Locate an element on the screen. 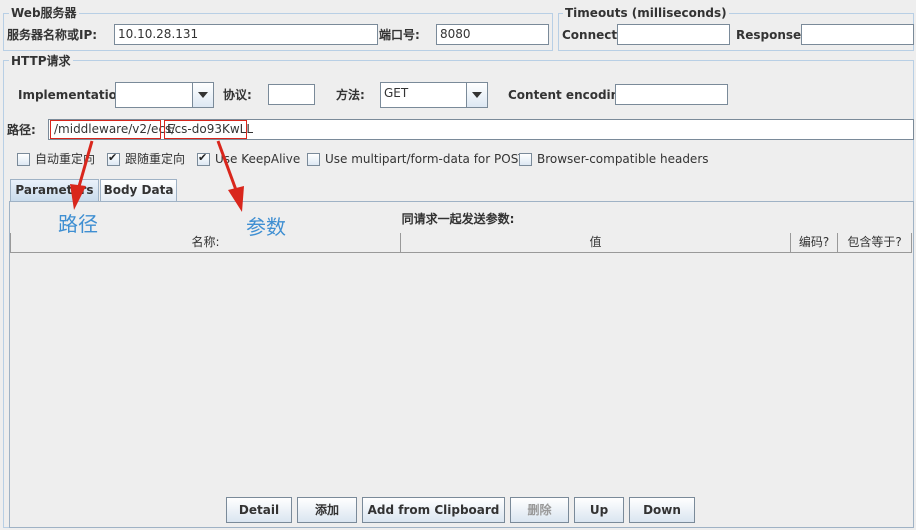  path-annotation: 路径 is located at coordinates (78, 224).